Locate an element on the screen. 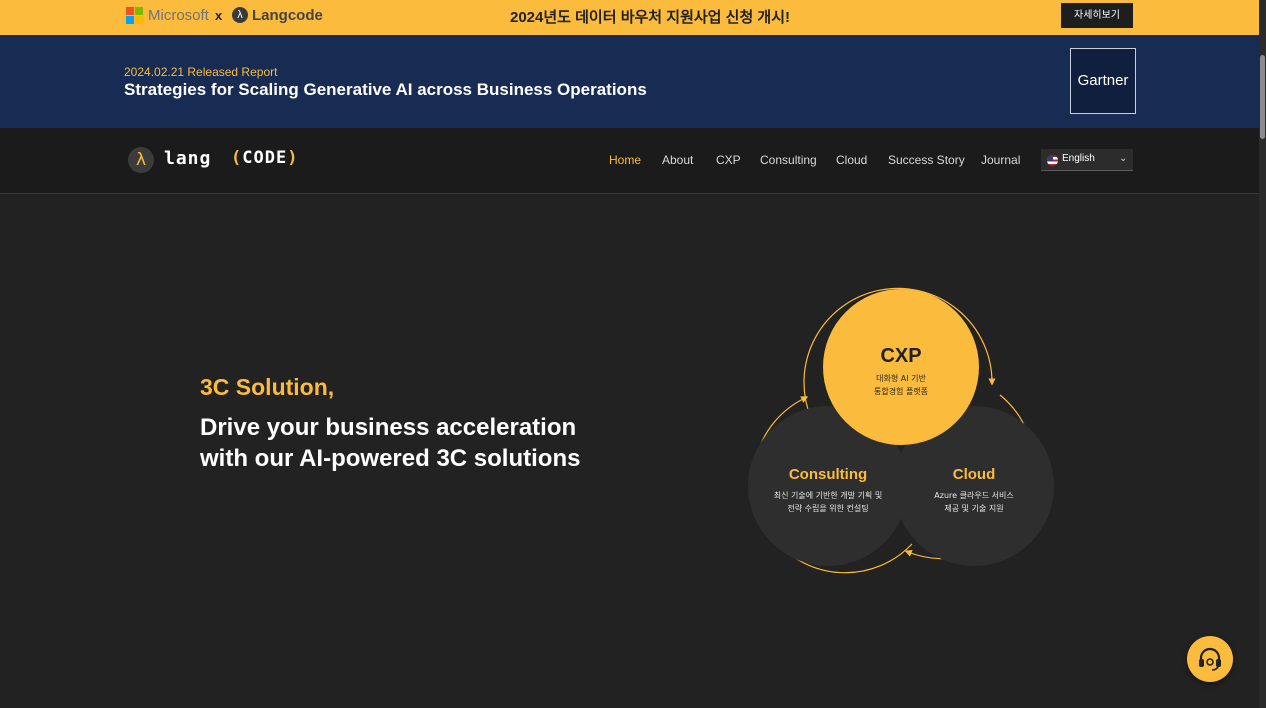 The height and width of the screenshot is (708, 1266). diagram-graphics is located at coordinates (901, 430).